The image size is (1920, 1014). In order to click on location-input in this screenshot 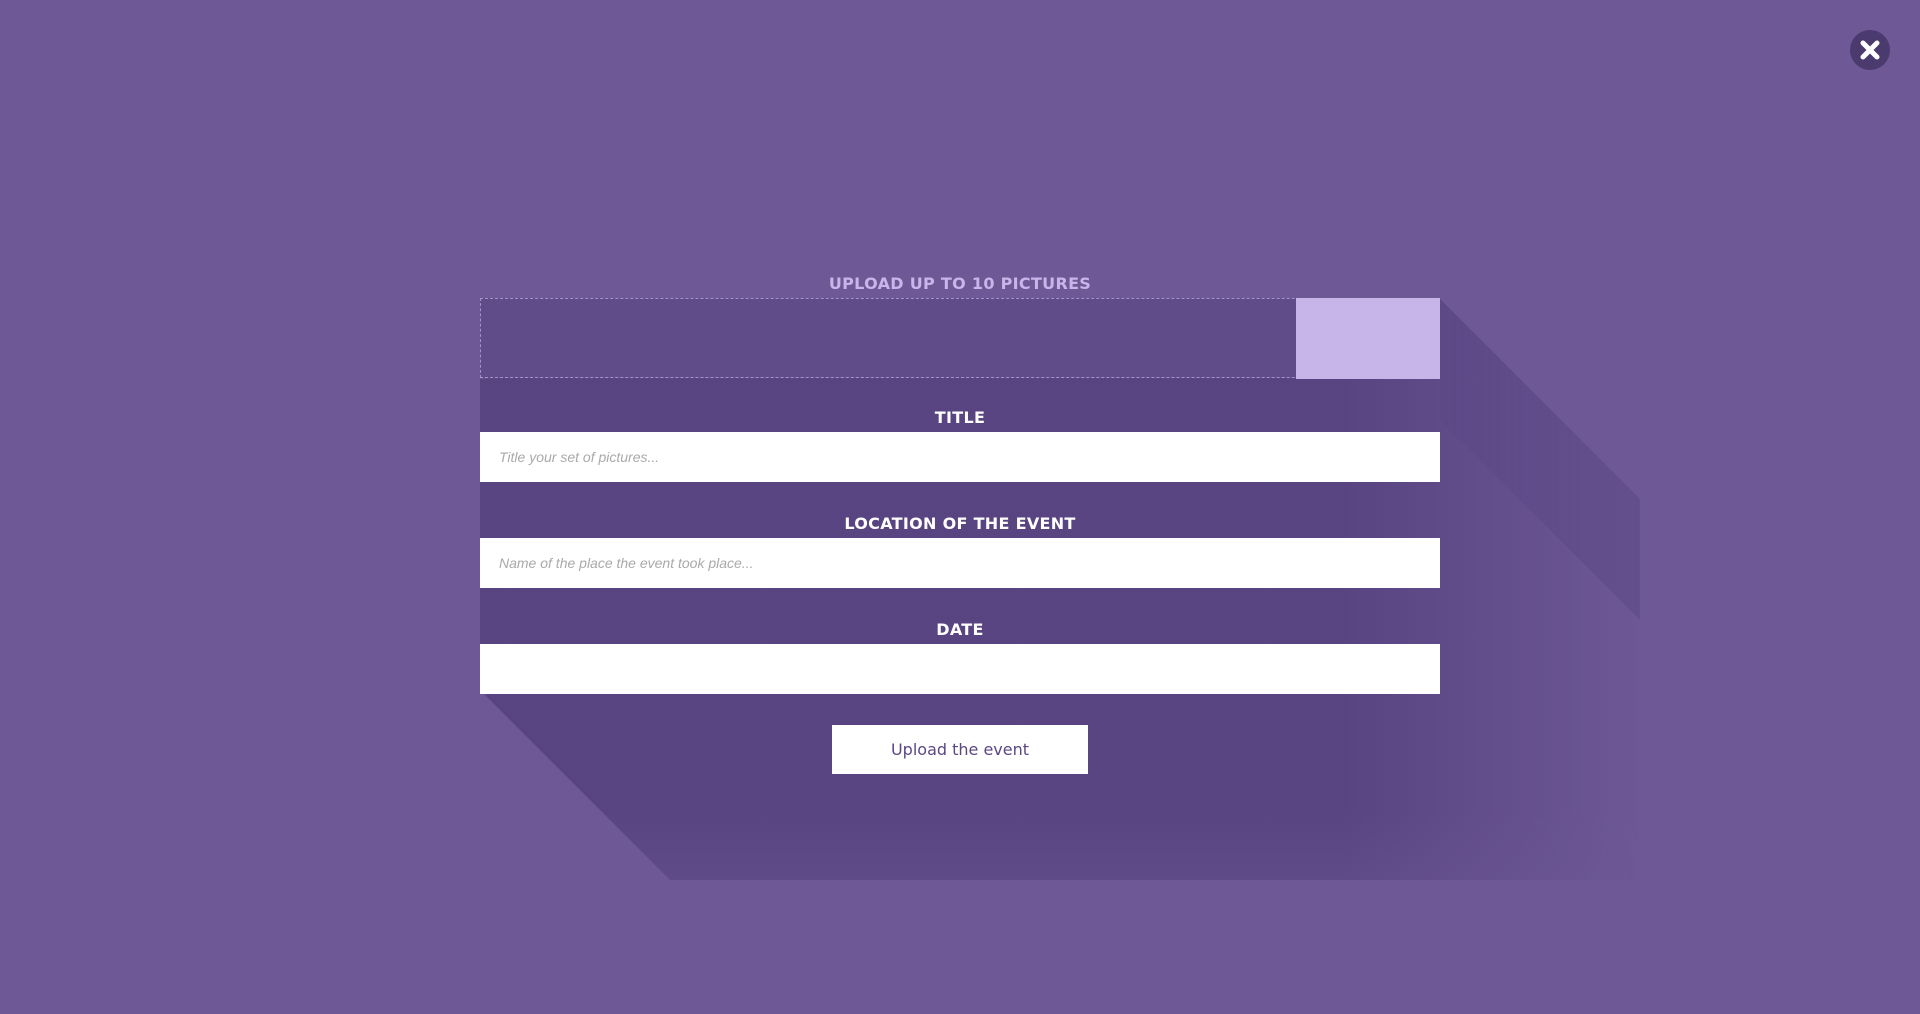, I will do `click(960, 563)`.